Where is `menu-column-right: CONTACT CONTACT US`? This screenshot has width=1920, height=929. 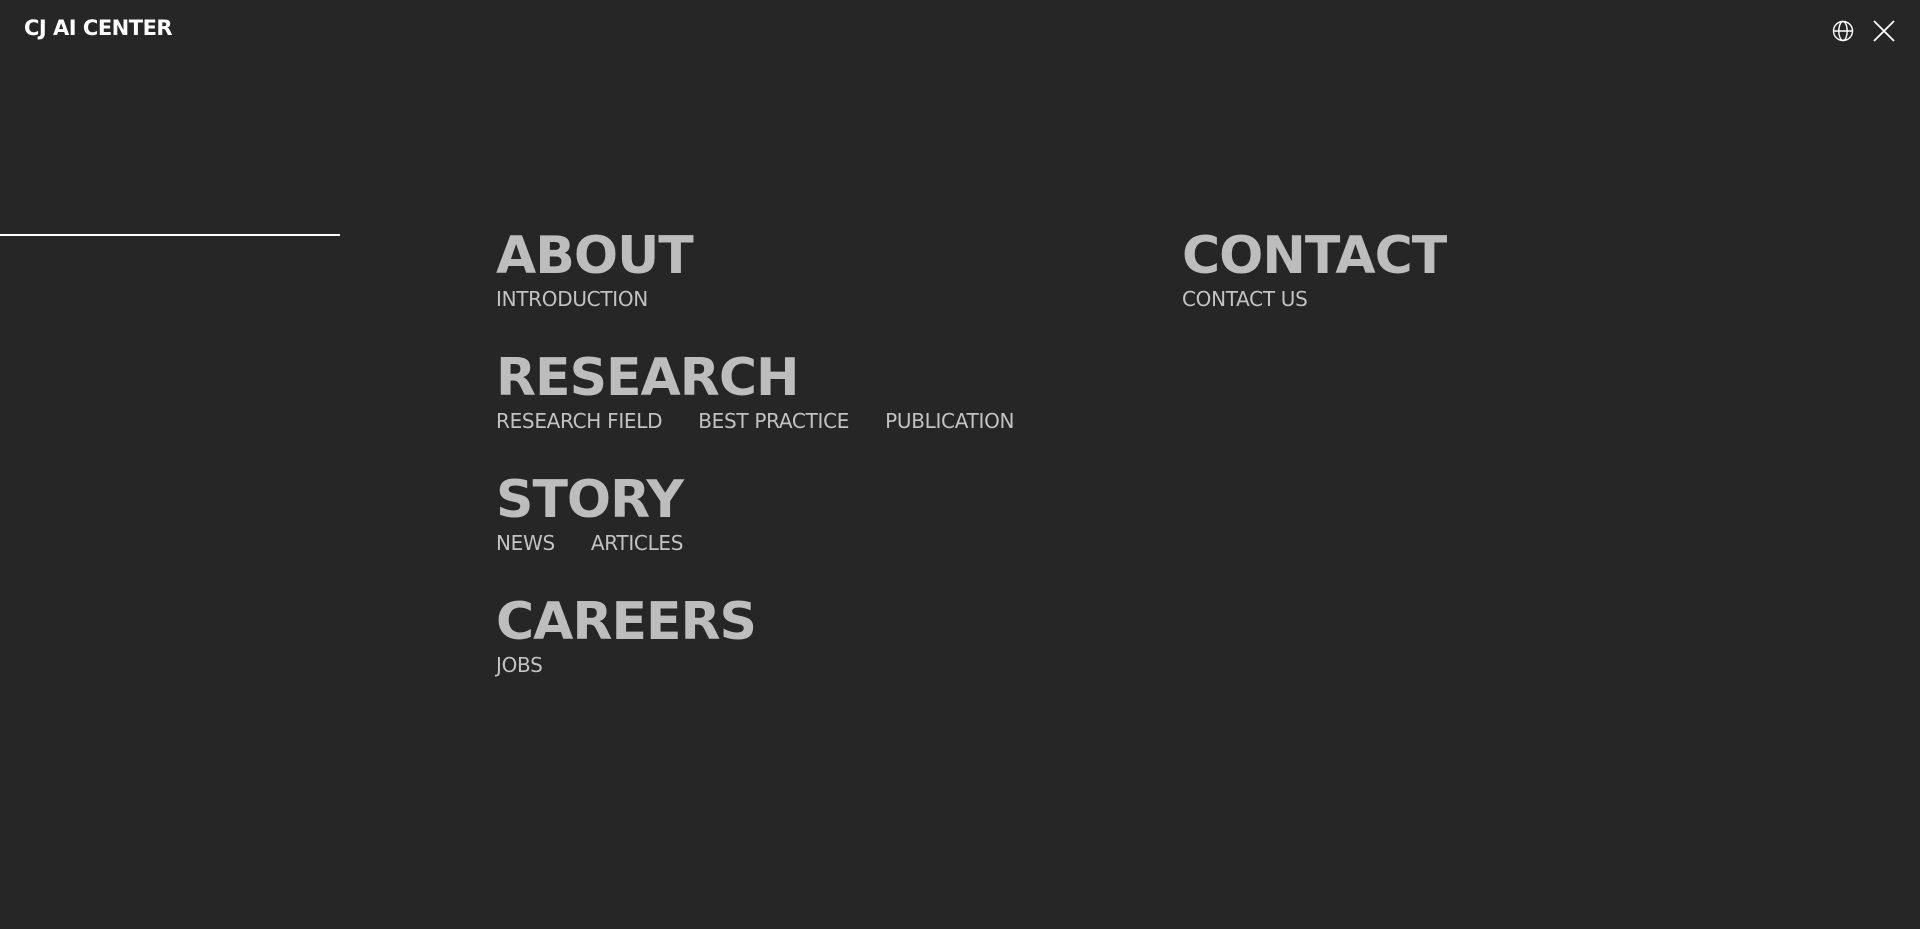
menu-column-right: CONTACT CONTACT US is located at coordinates (1314, 285).